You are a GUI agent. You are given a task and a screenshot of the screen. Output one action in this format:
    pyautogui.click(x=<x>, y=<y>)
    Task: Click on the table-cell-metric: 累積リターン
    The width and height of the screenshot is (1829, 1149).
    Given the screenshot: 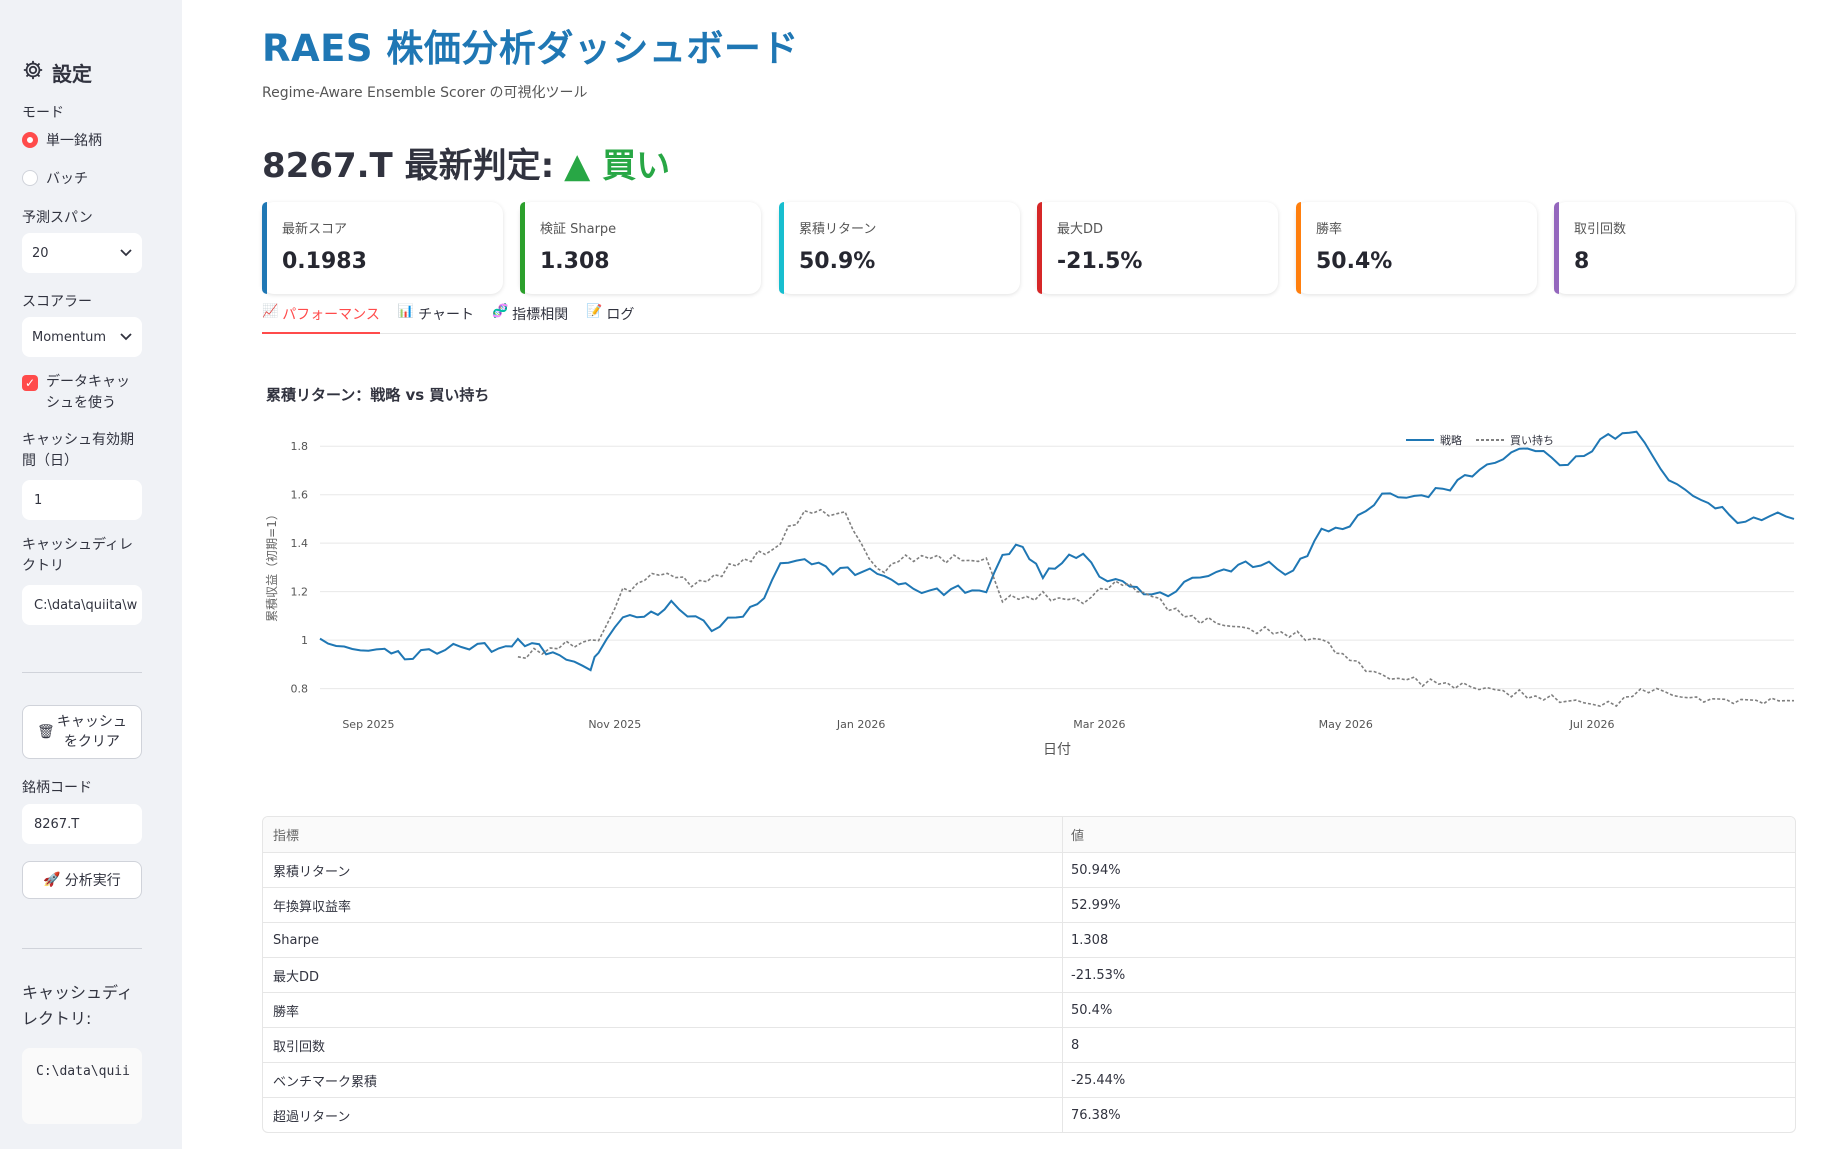 What is the action you would take?
    pyautogui.click(x=663, y=870)
    